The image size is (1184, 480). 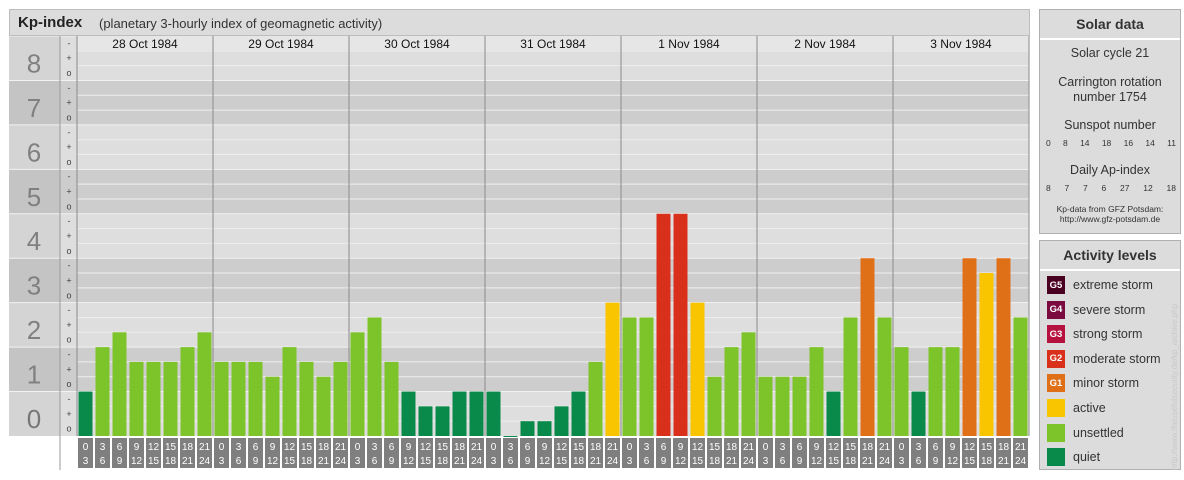 I want to click on day-label: 30 Oct 1984, so click(x=417, y=44).